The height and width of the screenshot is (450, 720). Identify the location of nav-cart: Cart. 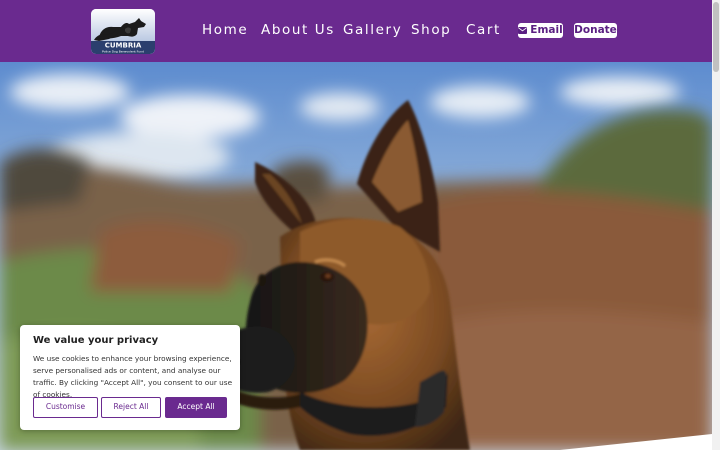
(483, 30).